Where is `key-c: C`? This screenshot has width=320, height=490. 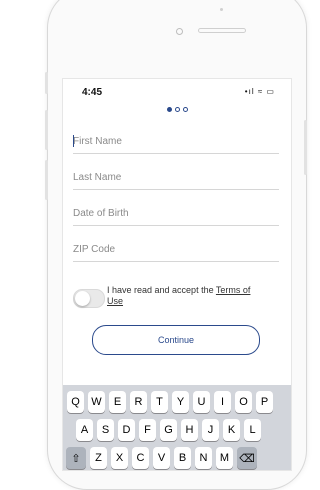
key-c: C is located at coordinates (140, 458).